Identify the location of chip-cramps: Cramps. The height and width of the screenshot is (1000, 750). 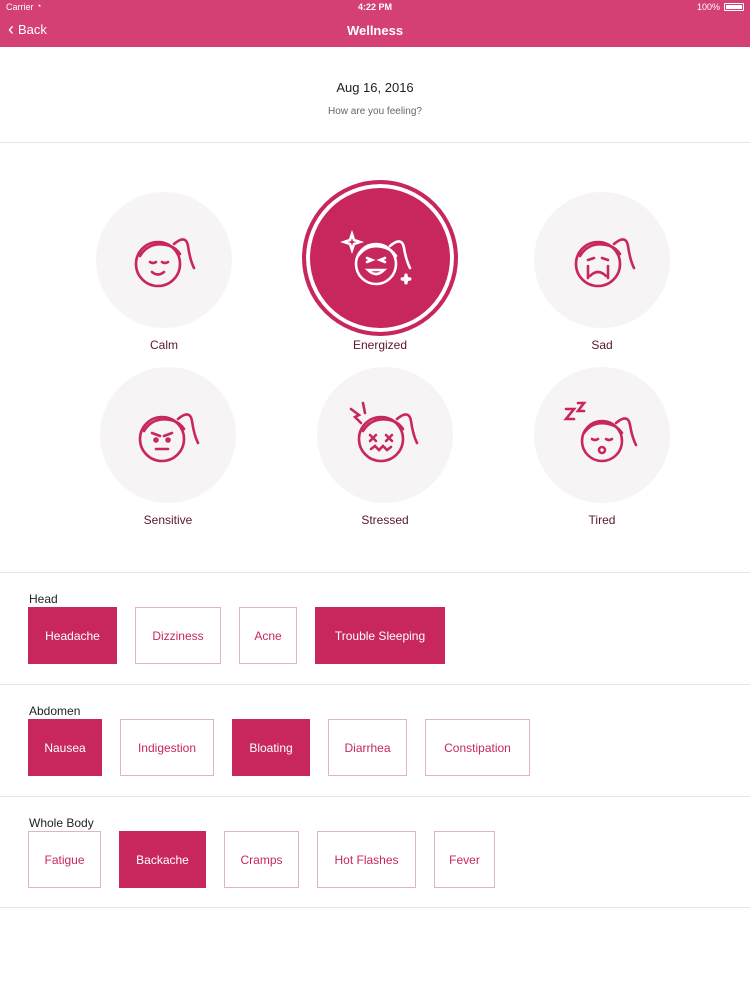
(261, 859).